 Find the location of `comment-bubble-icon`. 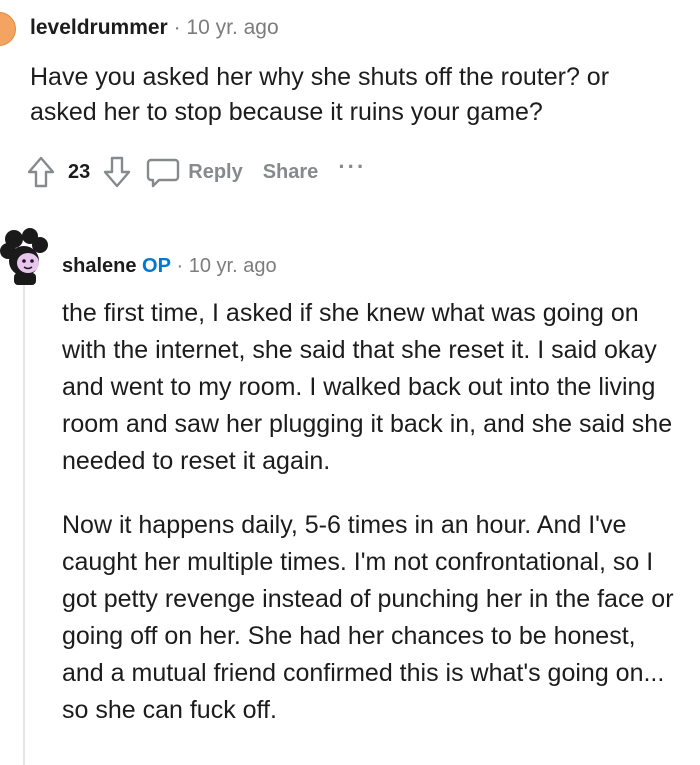

comment-bubble-icon is located at coordinates (163, 172).